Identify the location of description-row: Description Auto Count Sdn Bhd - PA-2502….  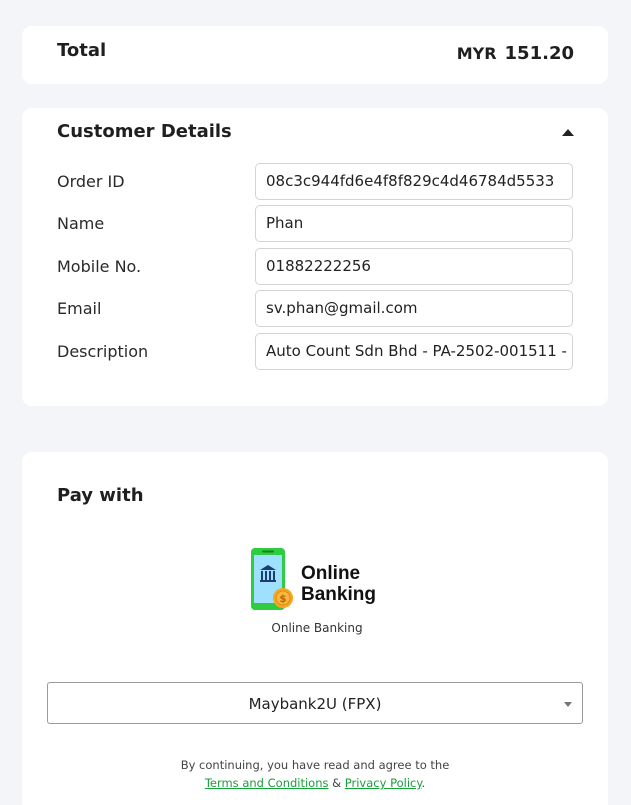
(315, 351).